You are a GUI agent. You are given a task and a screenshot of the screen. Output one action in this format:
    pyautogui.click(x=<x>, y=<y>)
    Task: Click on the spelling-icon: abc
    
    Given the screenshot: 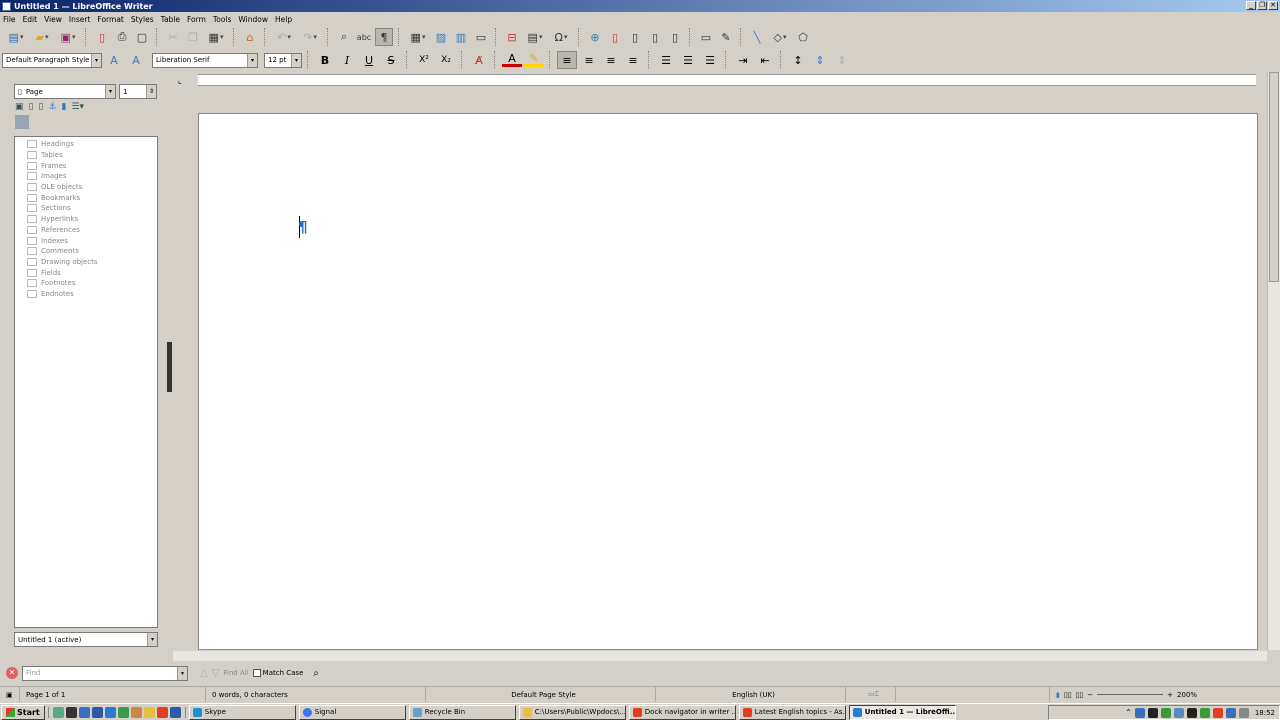 What is the action you would take?
    pyautogui.click(x=364, y=37)
    